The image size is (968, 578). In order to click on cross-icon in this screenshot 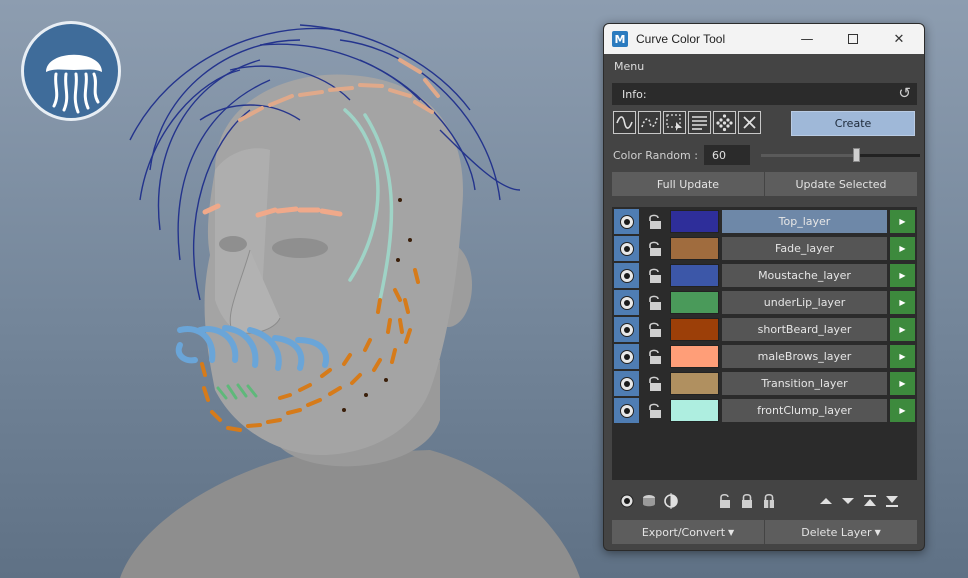, I will do `click(749, 122)`.